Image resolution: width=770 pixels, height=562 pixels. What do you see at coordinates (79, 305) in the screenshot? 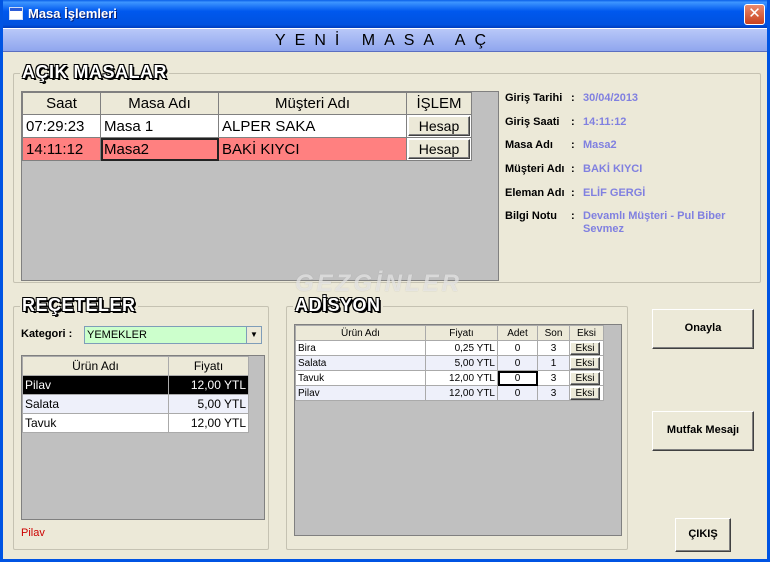
I see `recipes-title: REÇETELER` at bounding box center [79, 305].